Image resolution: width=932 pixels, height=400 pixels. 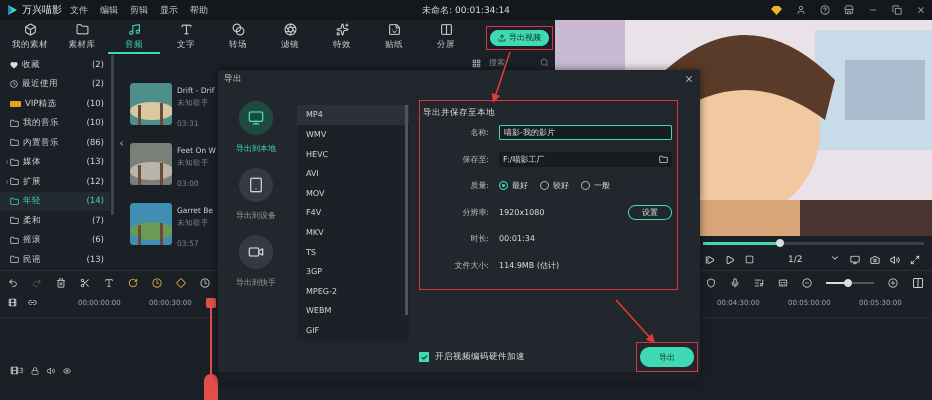 I want to click on field-label: 文件大小:, so click(x=471, y=265).